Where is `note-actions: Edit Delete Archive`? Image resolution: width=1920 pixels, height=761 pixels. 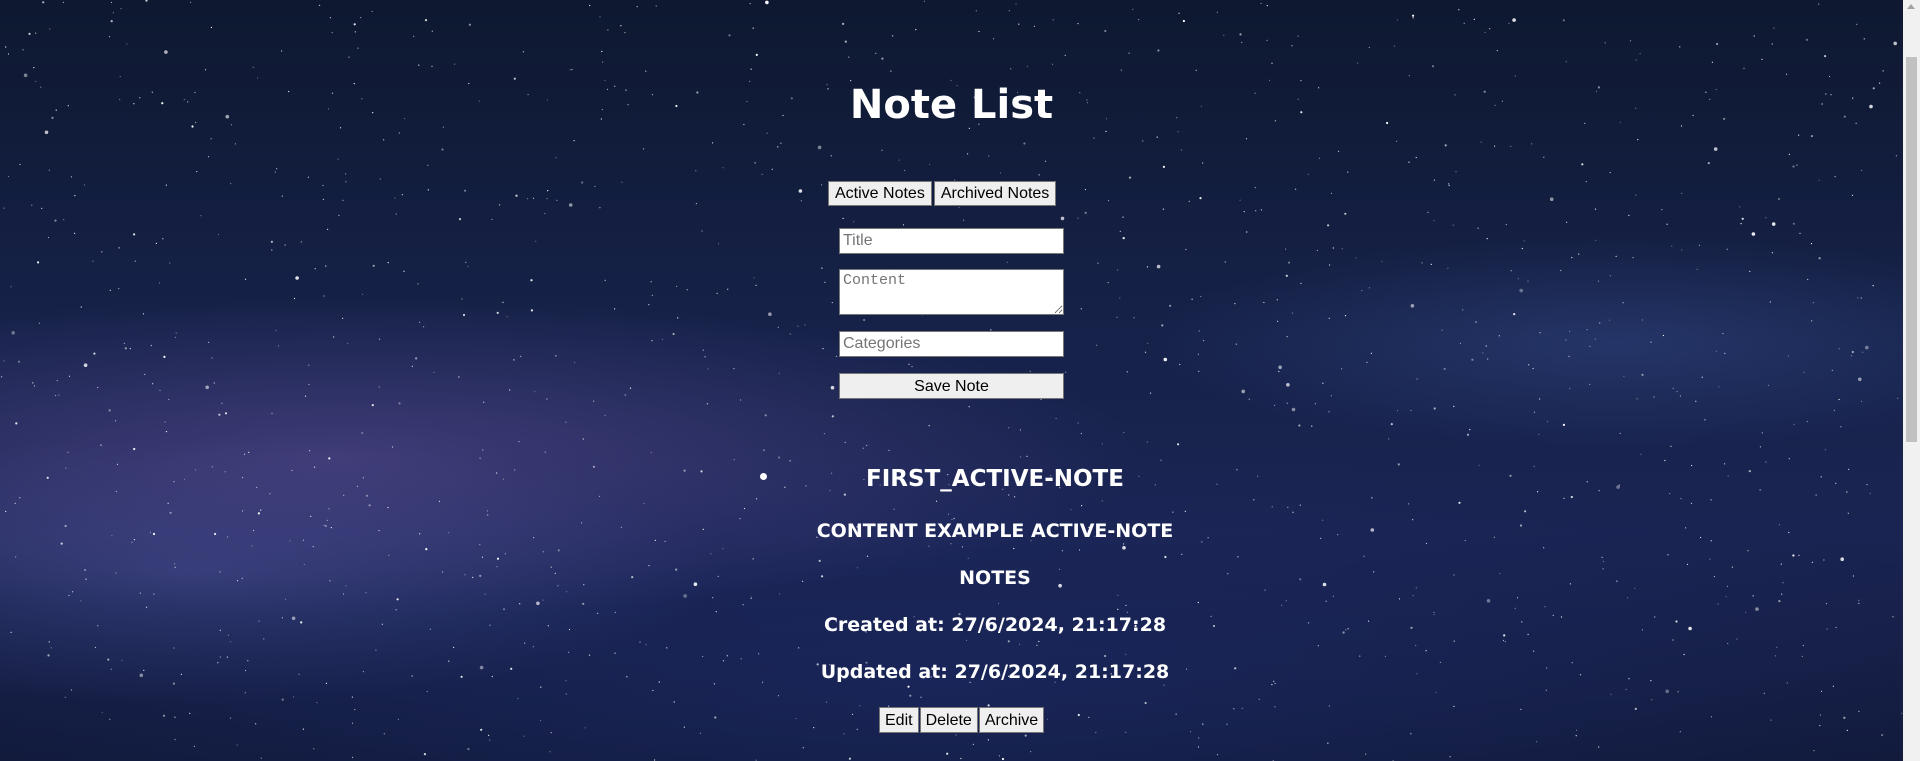
note-actions: Edit Delete Archive is located at coordinates (962, 720).